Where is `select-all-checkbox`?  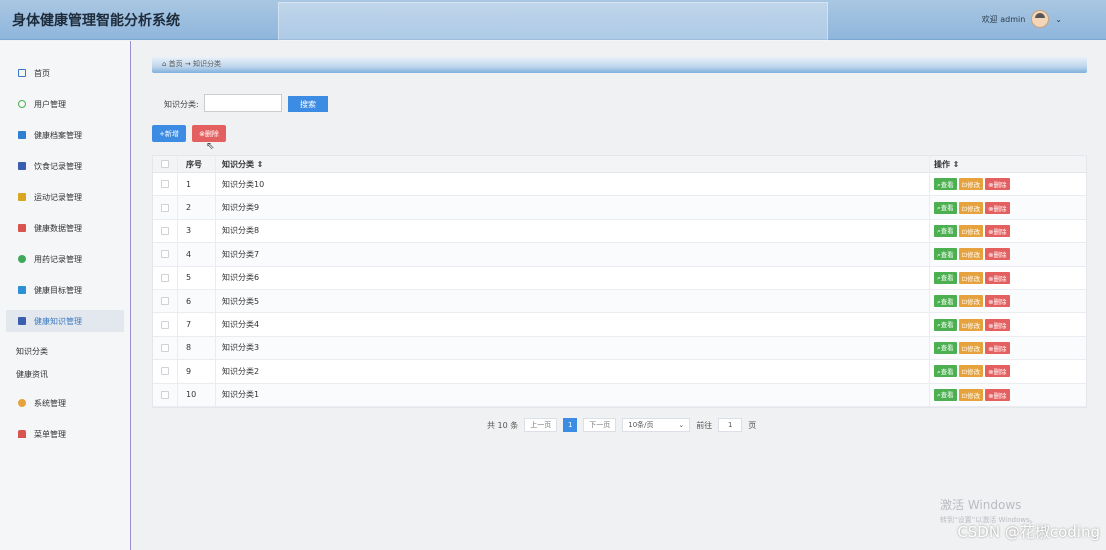
select-all-checkbox is located at coordinates (165, 164).